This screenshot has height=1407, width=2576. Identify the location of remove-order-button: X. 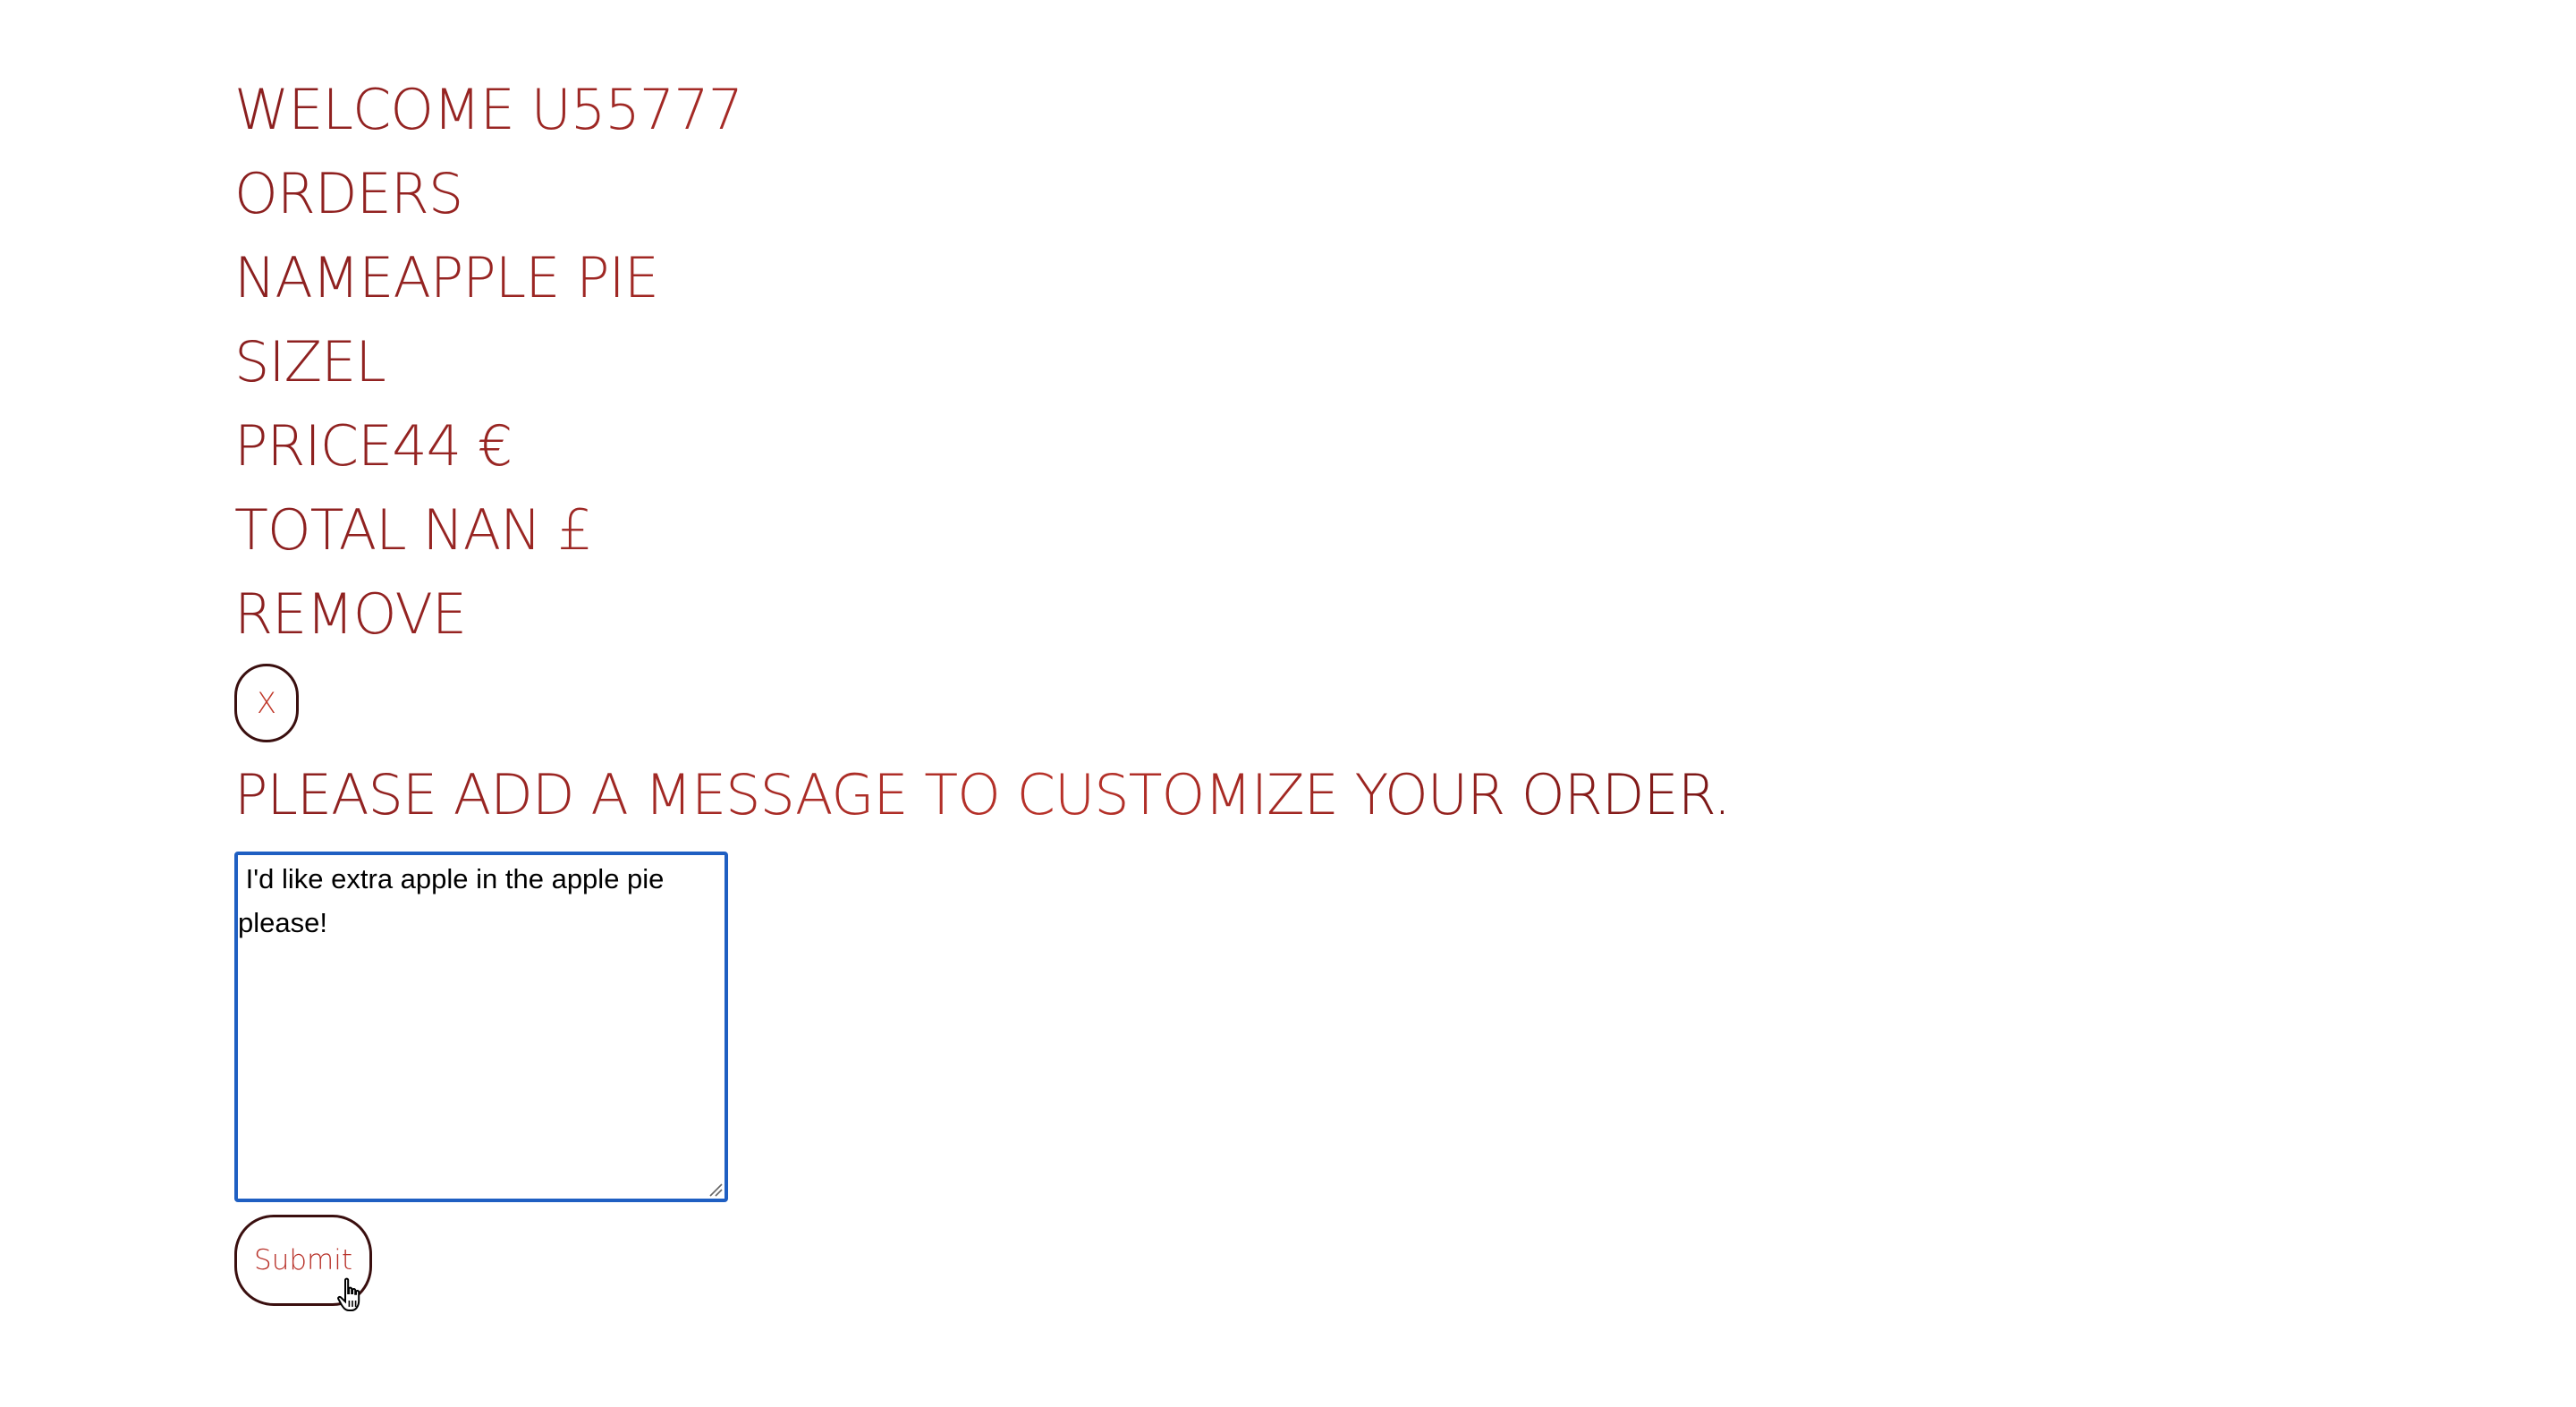
(266, 703).